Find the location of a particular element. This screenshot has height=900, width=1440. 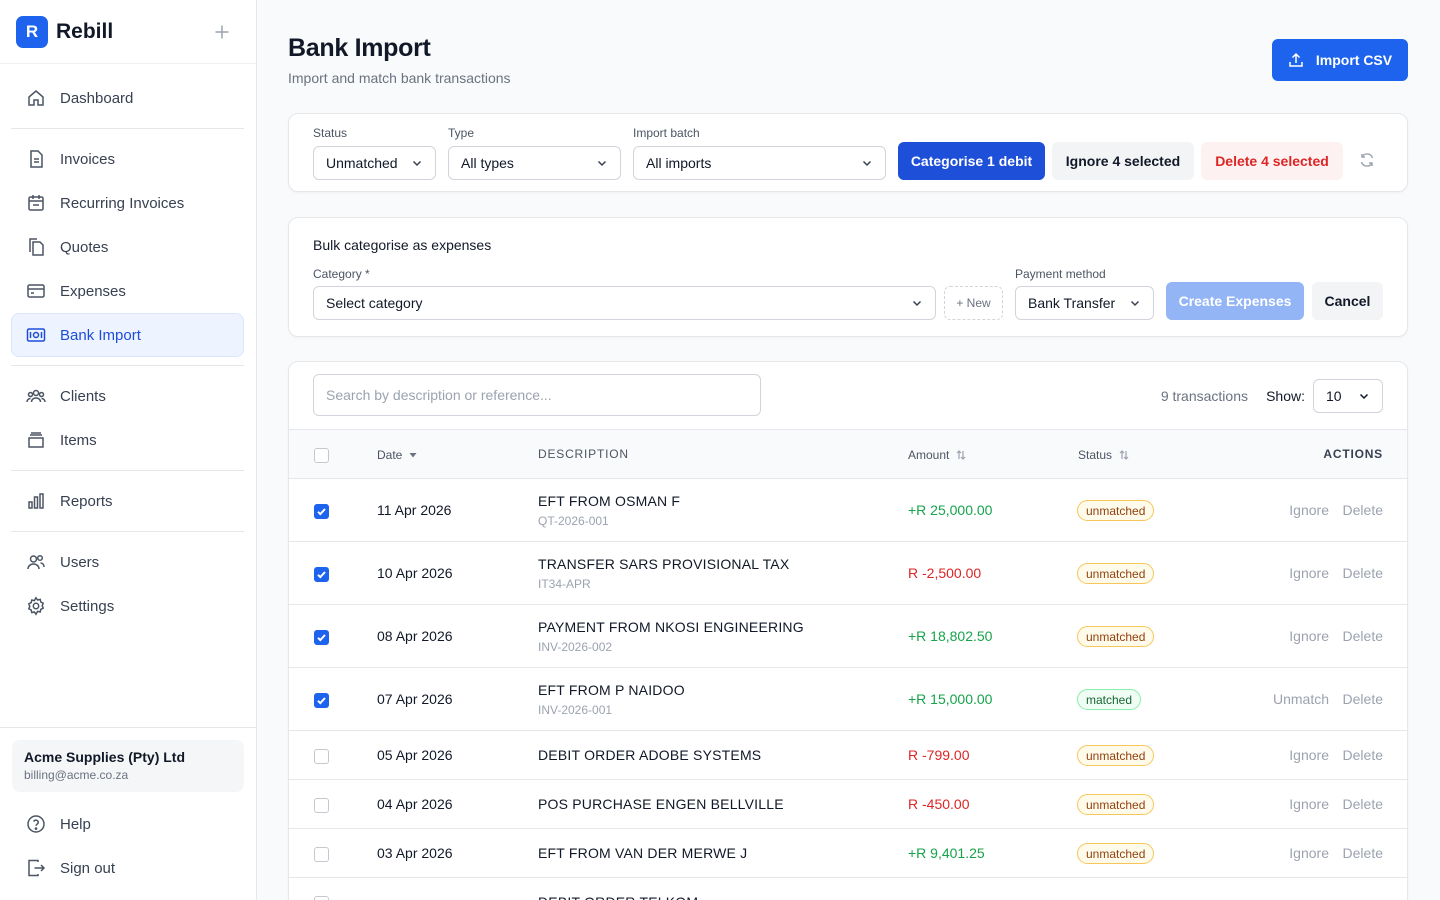

sidebar-item-expenses: Expenses is located at coordinates (127, 291).